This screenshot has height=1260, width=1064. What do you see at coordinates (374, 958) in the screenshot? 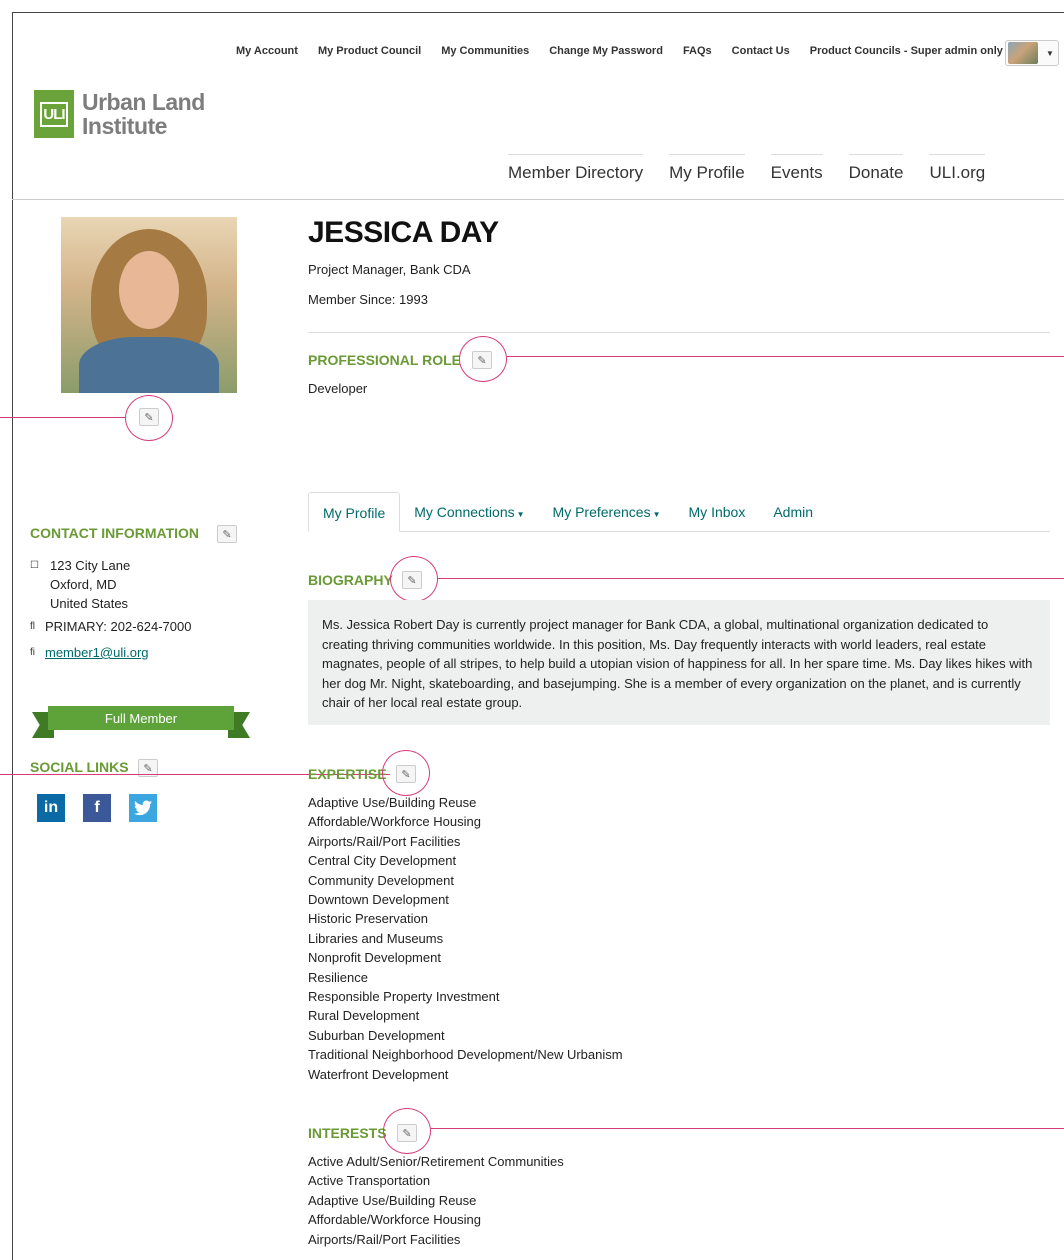
I see `list-item: Nonprofit Development` at bounding box center [374, 958].